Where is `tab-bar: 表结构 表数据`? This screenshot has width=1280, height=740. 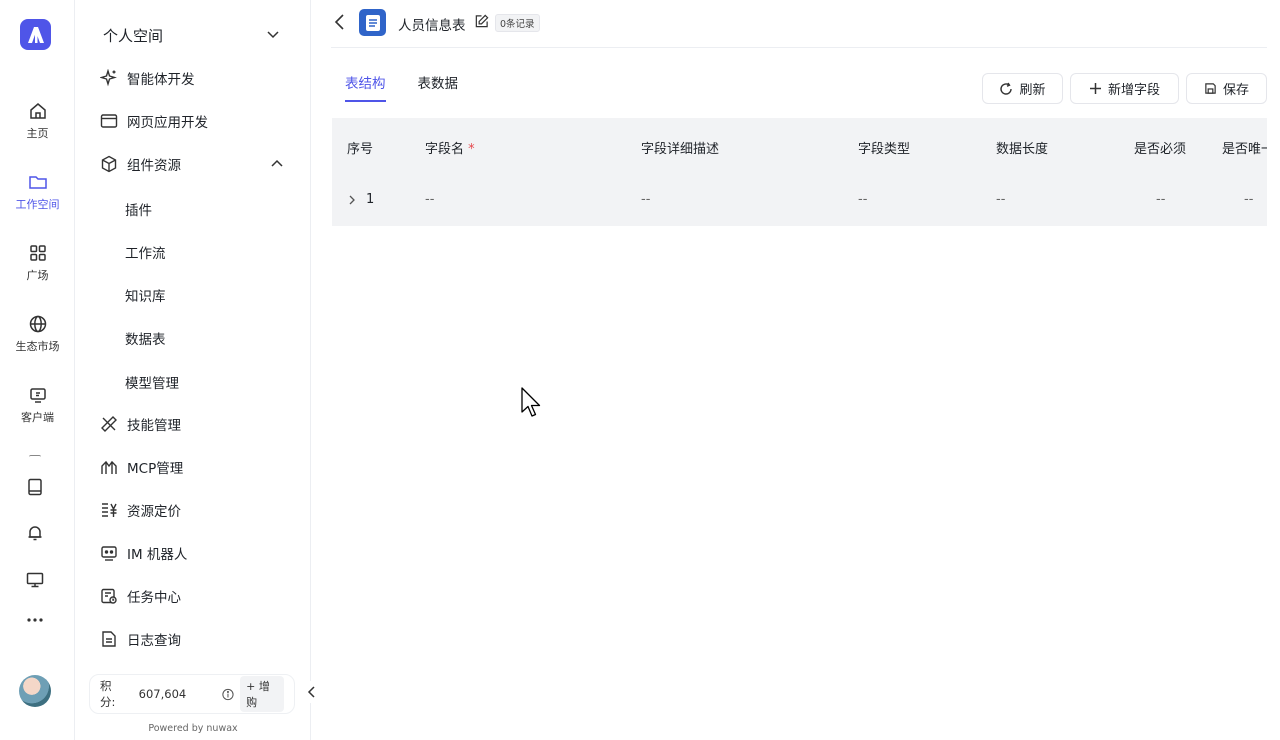
tab-bar: 表结构 表数据 is located at coordinates (401, 87).